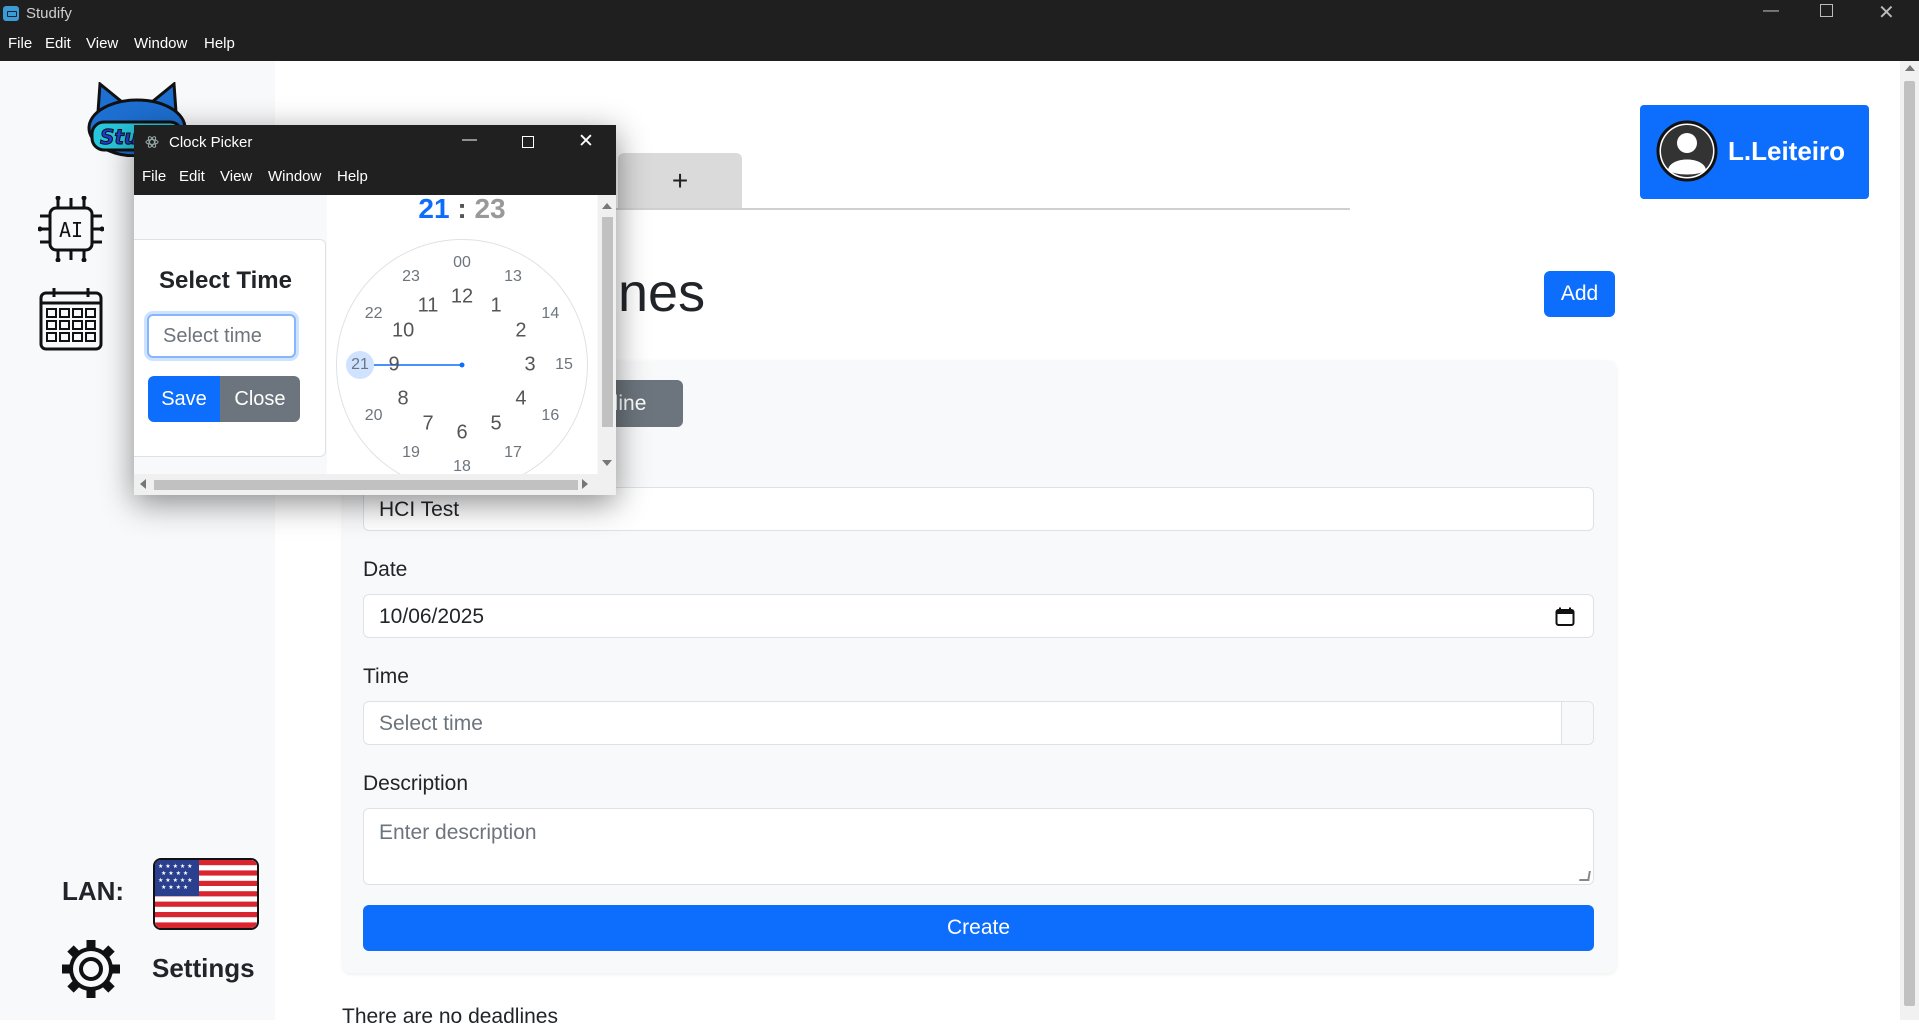  I want to click on calendar-icon, so click(72, 320).